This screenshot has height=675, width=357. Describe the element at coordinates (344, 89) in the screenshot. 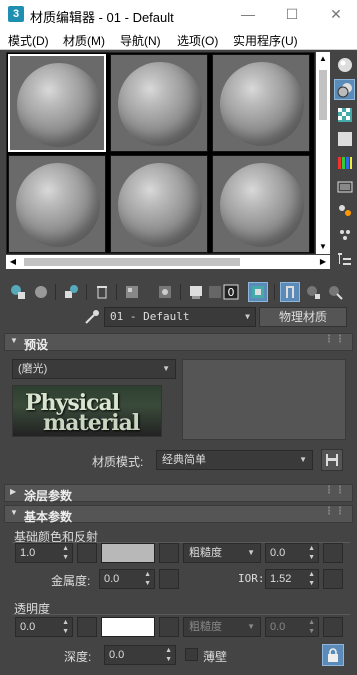

I see `backlight-icon` at that location.